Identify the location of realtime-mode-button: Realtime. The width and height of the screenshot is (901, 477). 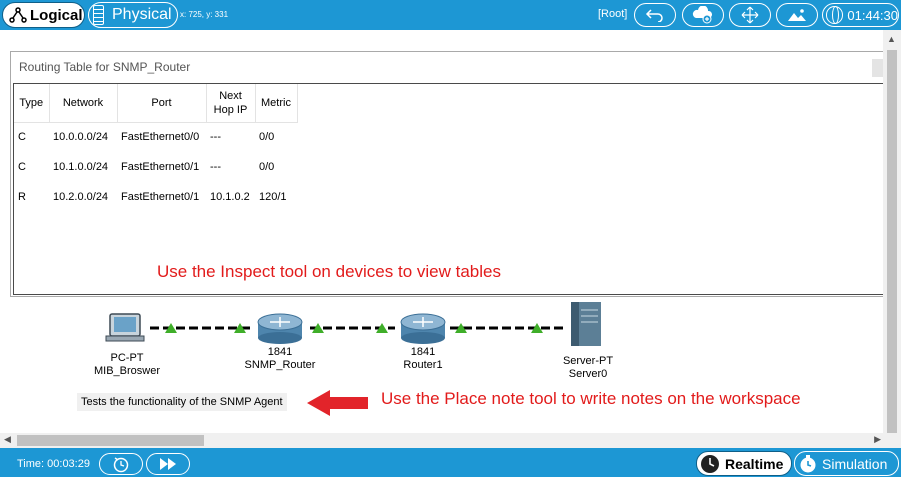
(744, 463).